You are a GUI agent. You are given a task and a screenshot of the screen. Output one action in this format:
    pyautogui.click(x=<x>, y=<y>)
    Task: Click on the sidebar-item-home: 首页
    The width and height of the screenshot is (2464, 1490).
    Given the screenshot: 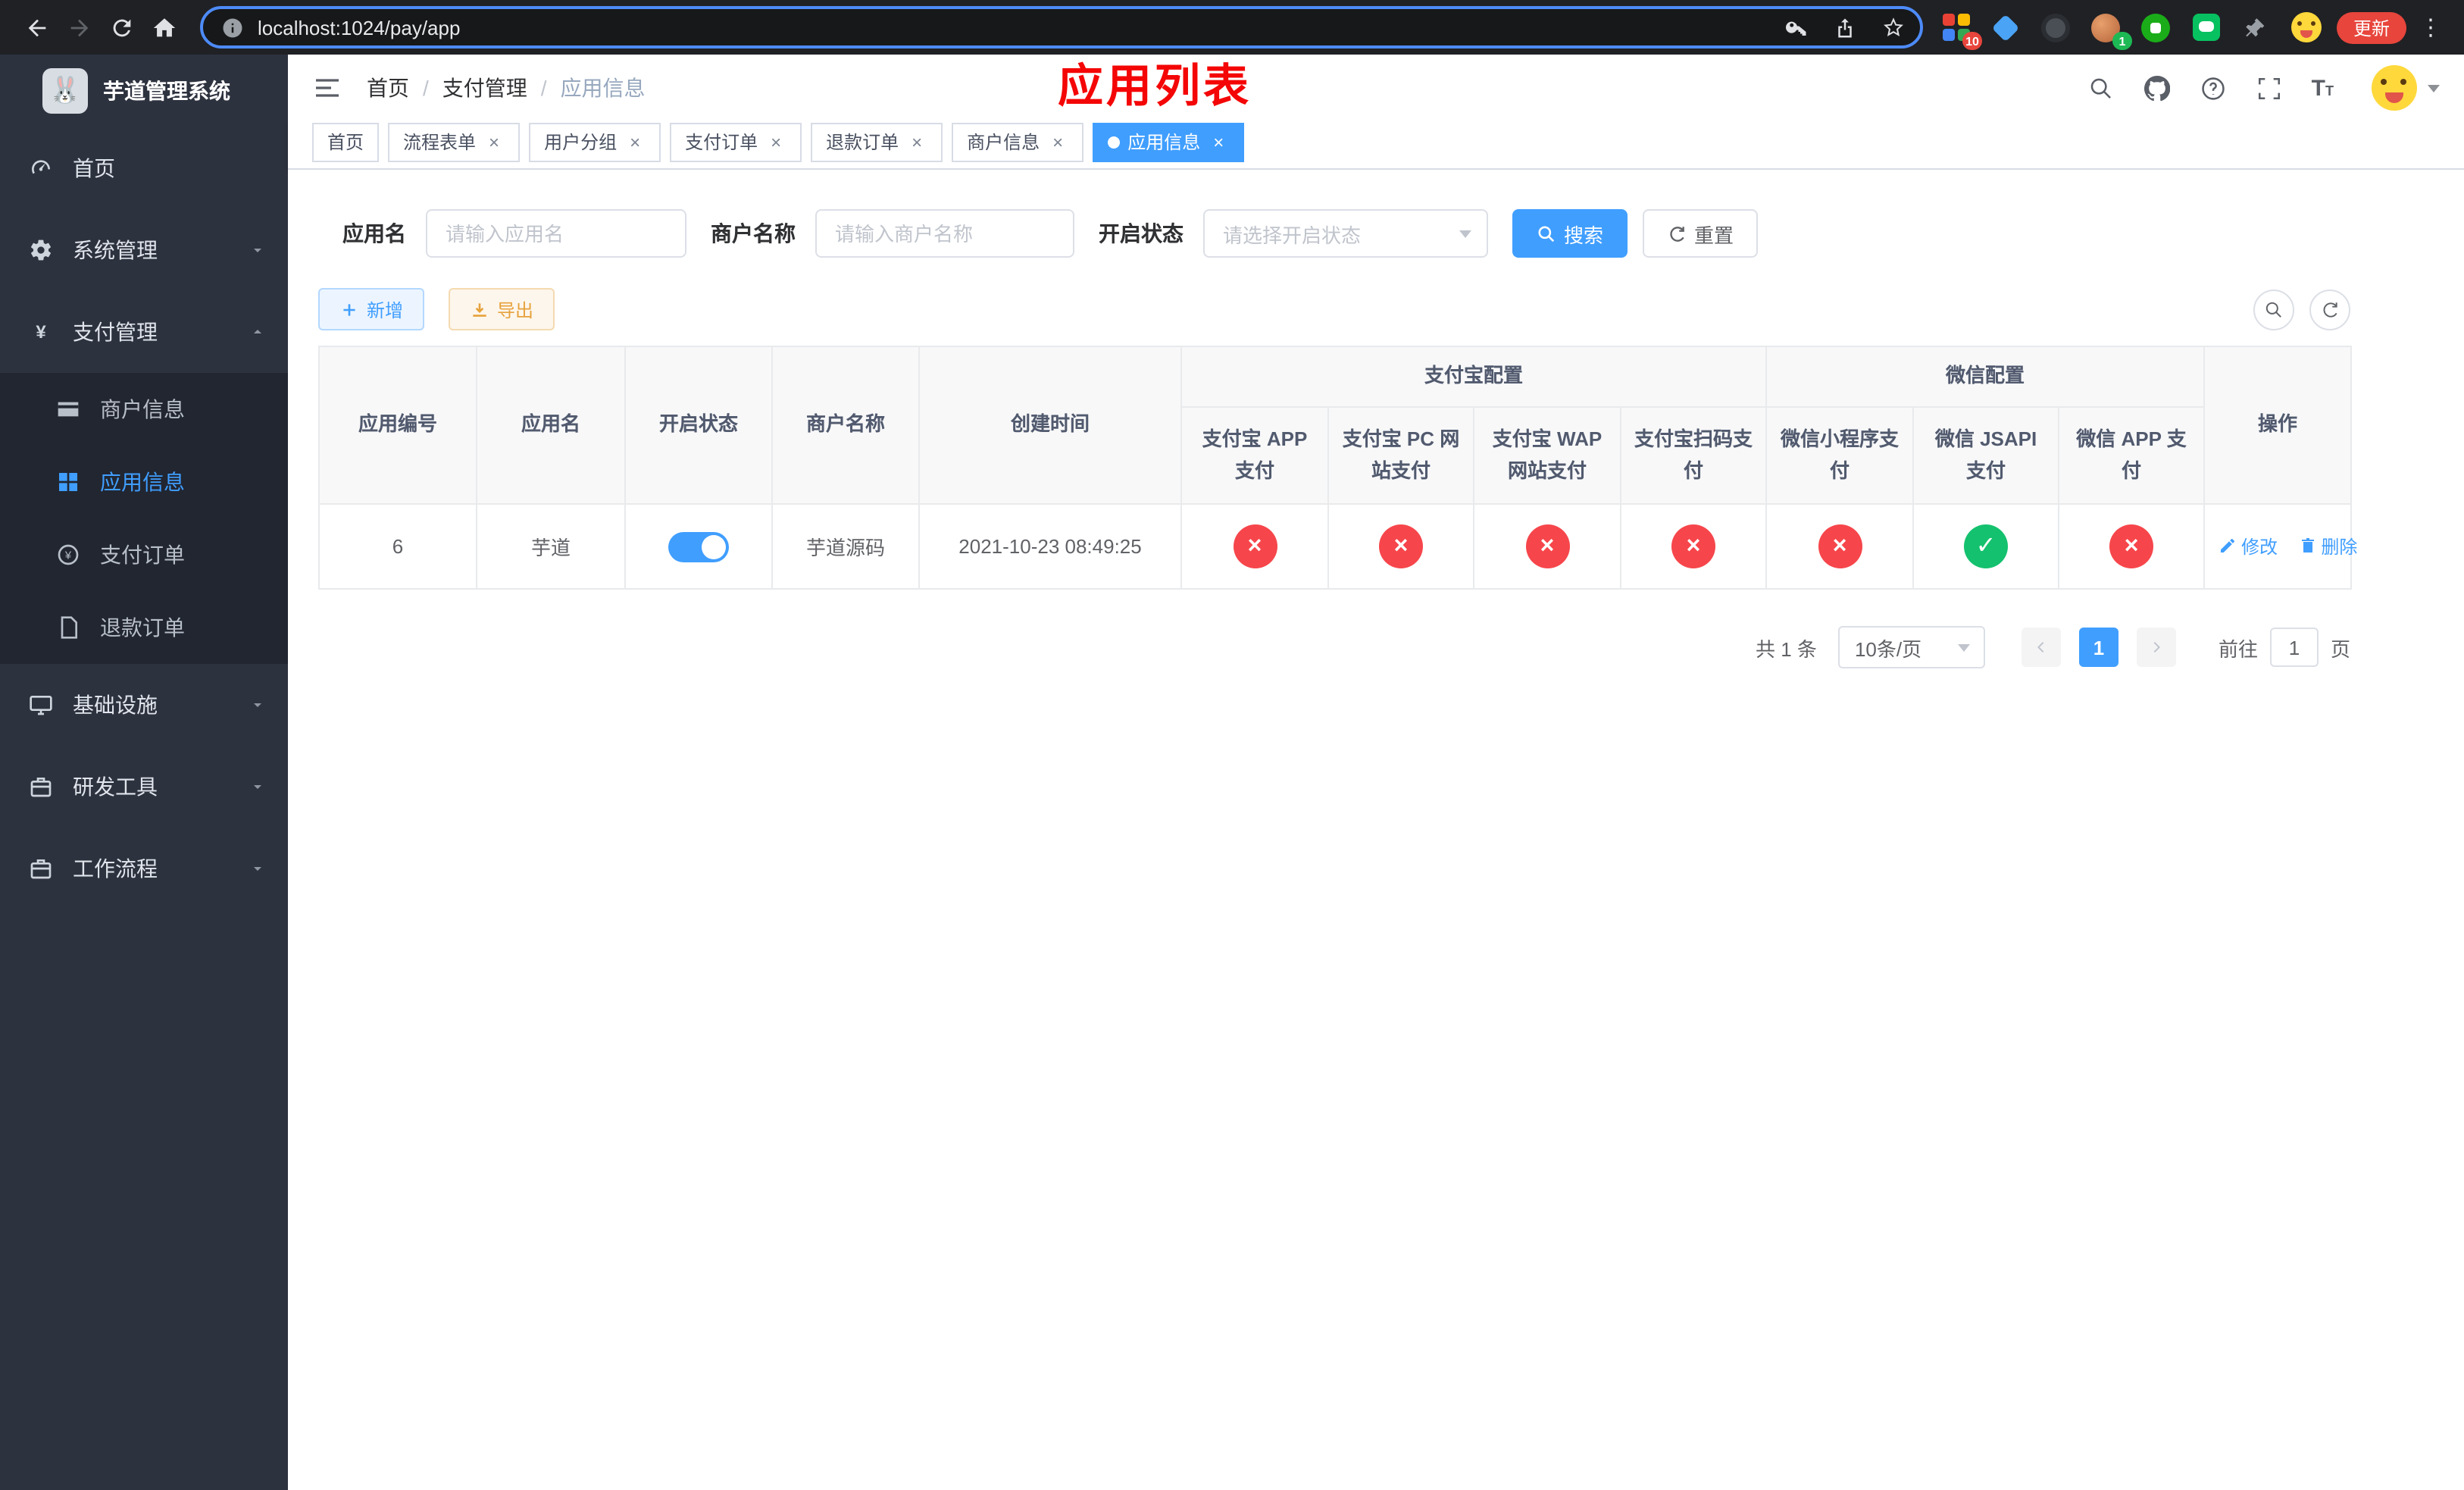 What is the action you would take?
    pyautogui.click(x=144, y=168)
    